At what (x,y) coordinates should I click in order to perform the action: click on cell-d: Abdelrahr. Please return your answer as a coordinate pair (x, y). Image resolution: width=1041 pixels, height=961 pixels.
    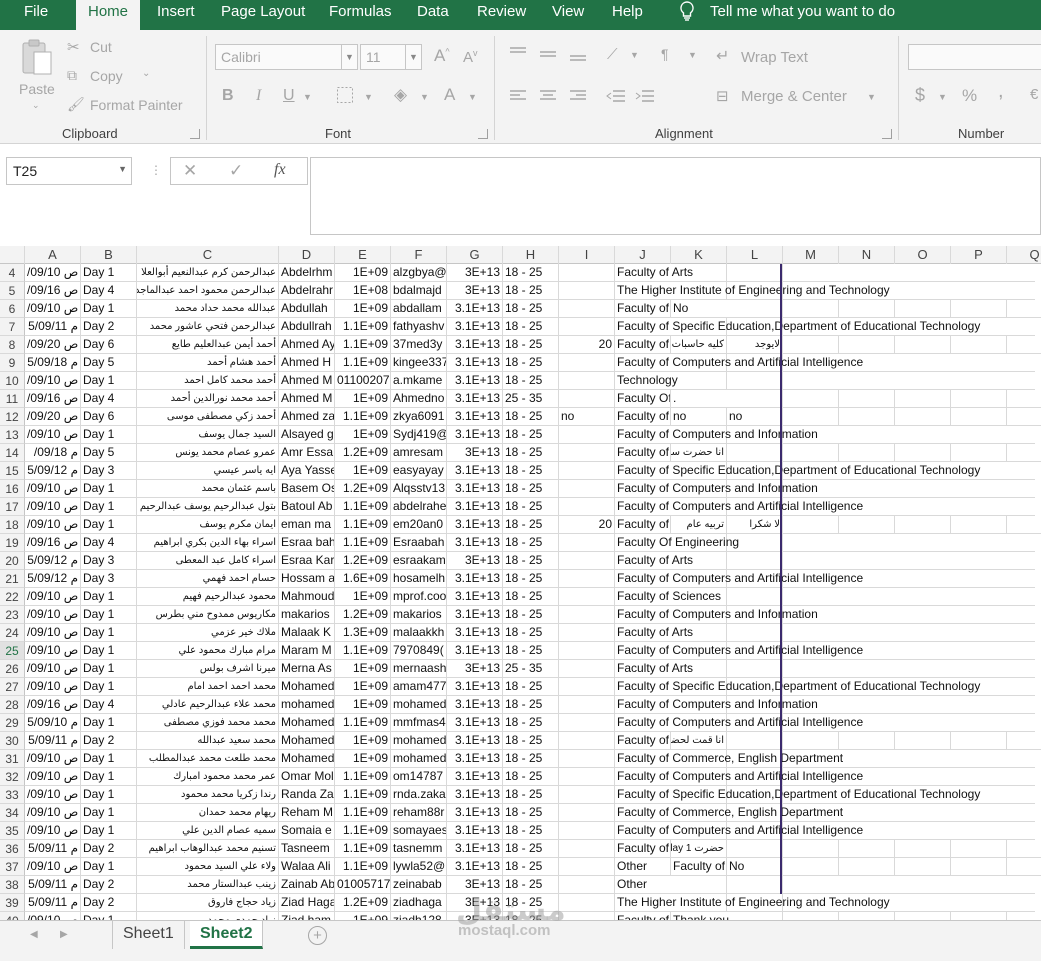
    Looking at the image, I should click on (307, 291).